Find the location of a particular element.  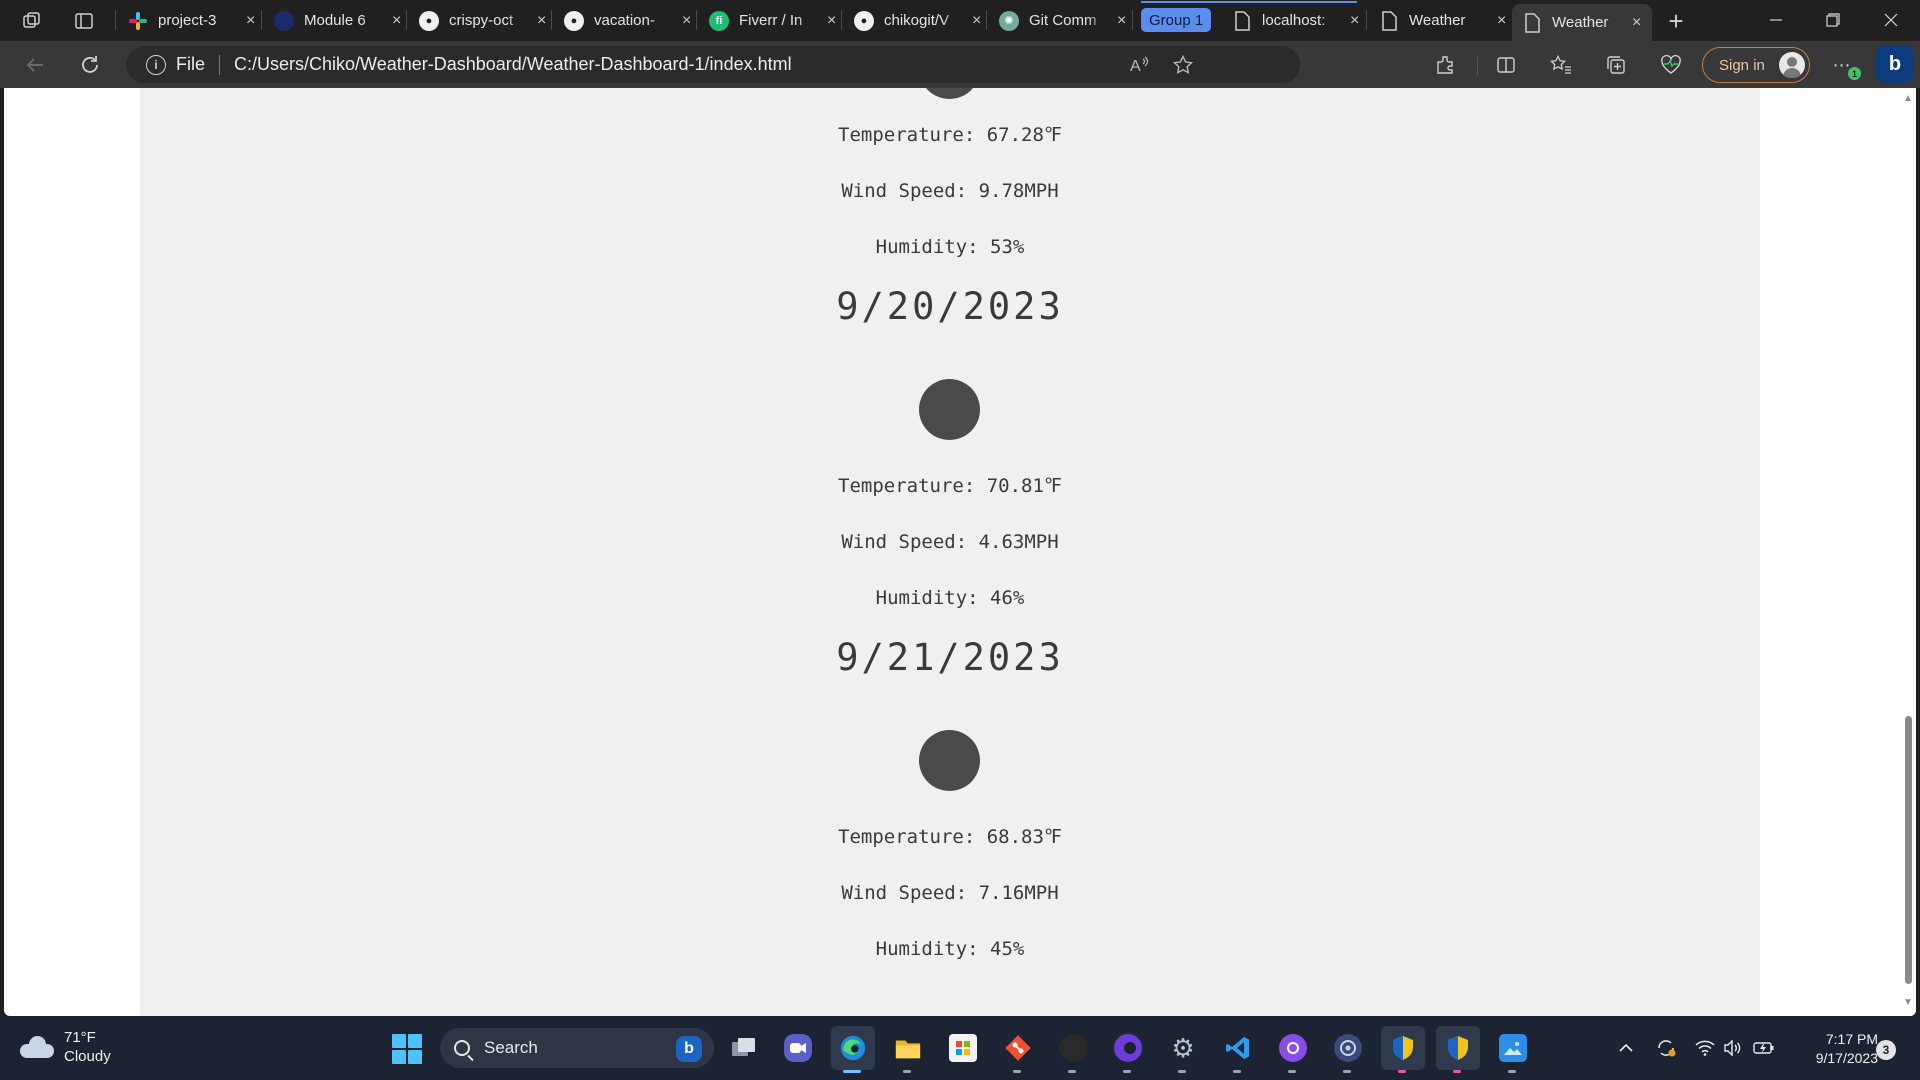

tab-git-comm: ✺ Git Comm × is located at coordinates (1057, 20).